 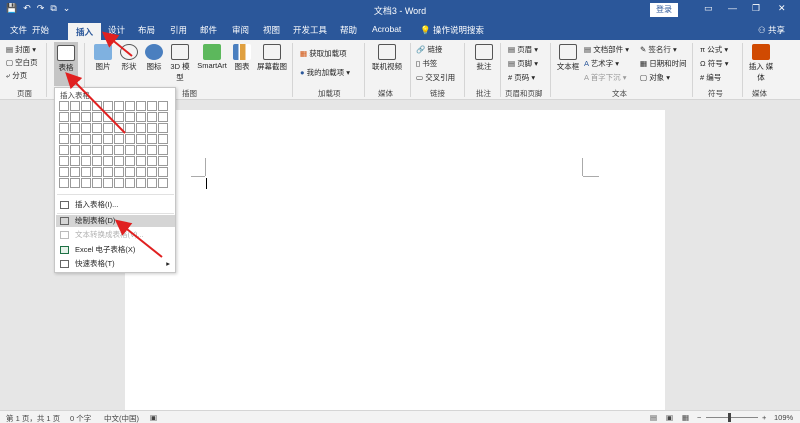 I want to click on object-button: ▢ 对象 ▾, so click(x=655, y=77).